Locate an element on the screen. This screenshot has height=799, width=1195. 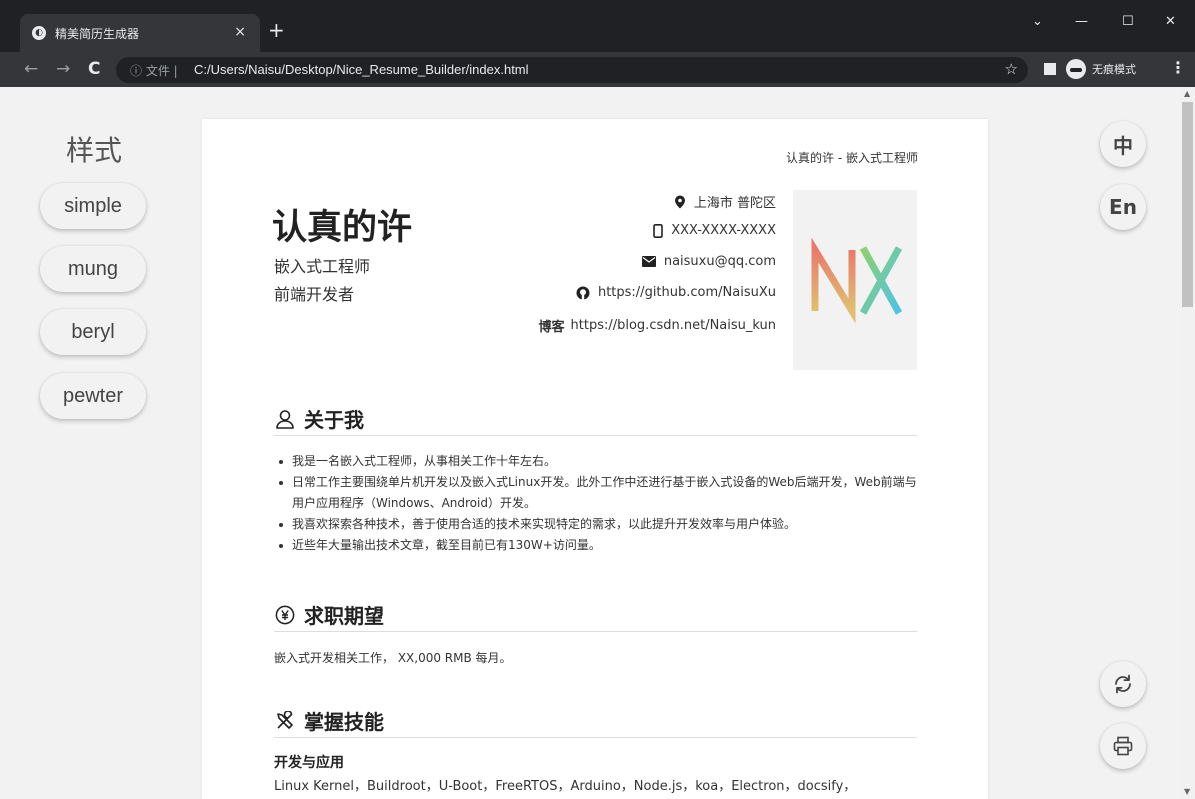
contact-email: naisuxu@qq.com is located at coordinates (708, 261).